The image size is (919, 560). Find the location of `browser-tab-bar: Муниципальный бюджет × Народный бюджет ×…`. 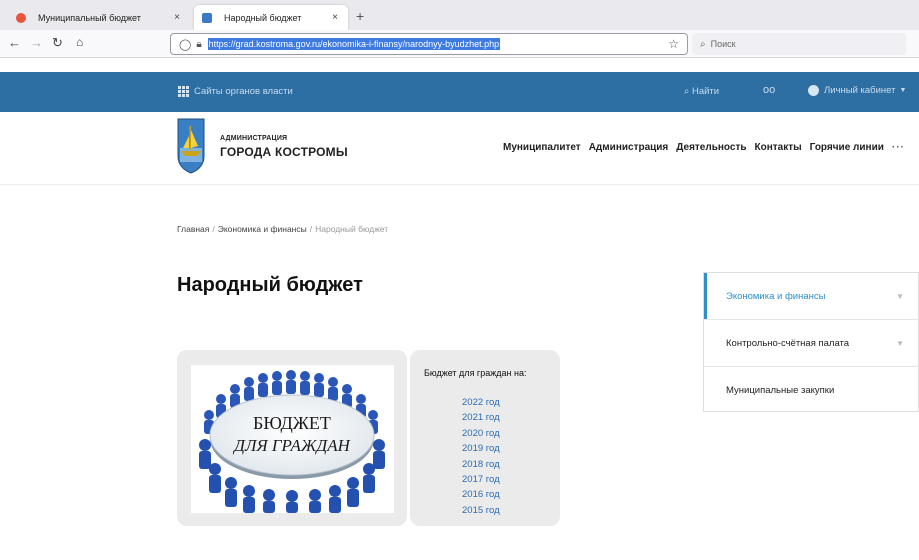

browser-tab-bar: Муниципальный бюджет × Народный бюджет ×… is located at coordinates (459, 15).